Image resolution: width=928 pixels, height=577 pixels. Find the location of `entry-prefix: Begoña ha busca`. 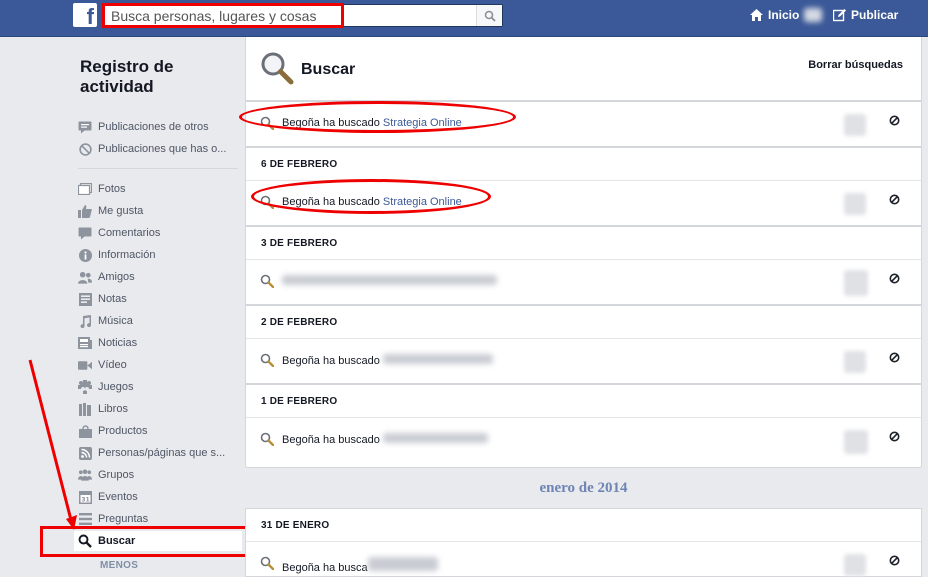

entry-prefix: Begoña ha busca is located at coordinates (325, 568).